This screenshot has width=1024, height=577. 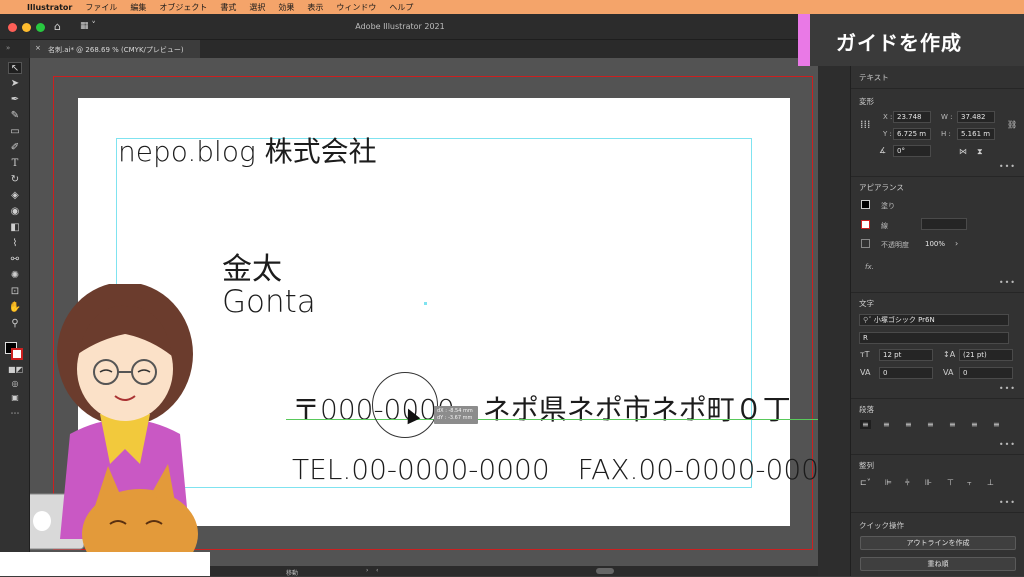 I want to click on appearance-fill-swatch, so click(x=865, y=204).